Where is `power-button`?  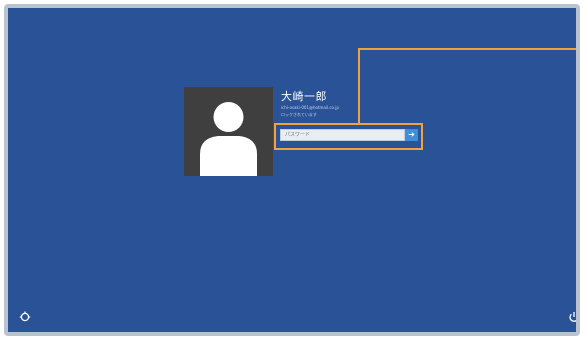
power-button is located at coordinates (571, 318).